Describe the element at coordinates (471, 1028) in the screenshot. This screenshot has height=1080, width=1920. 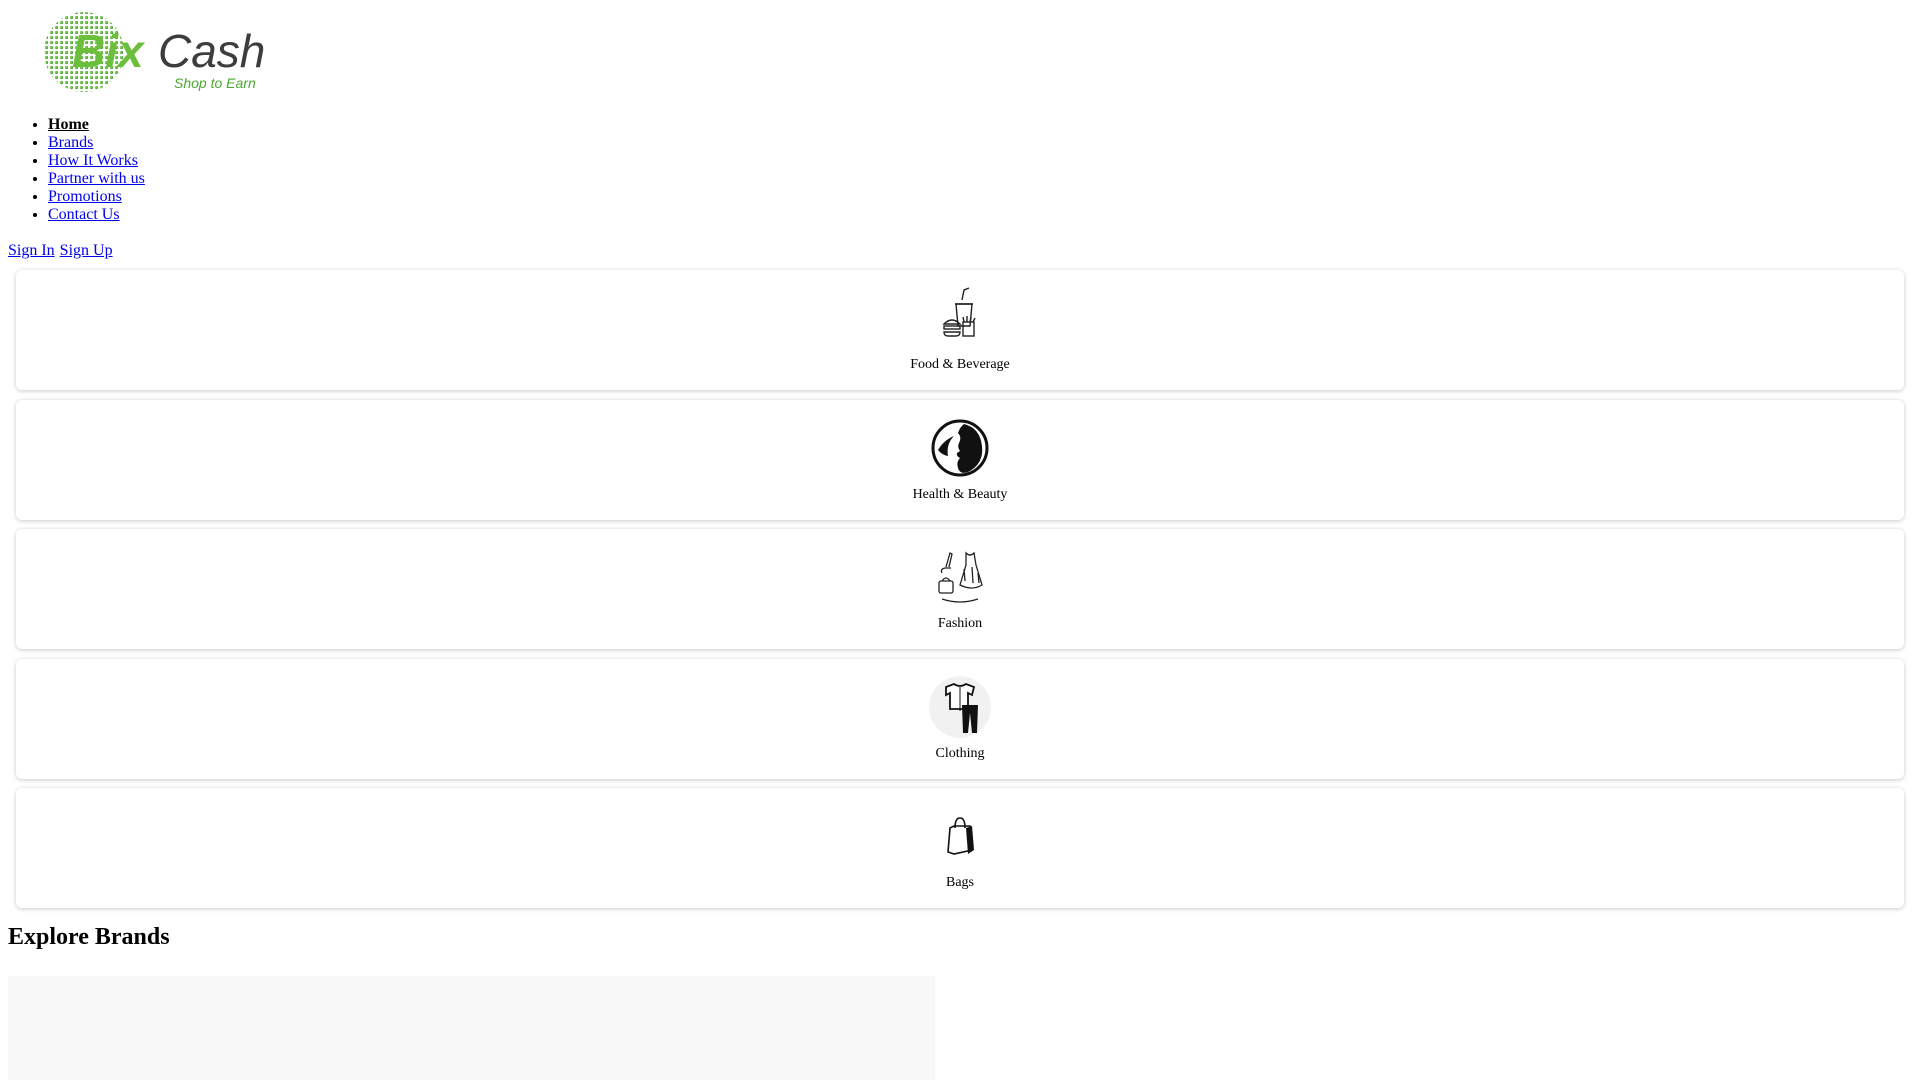
I see `brand-carousel` at that location.